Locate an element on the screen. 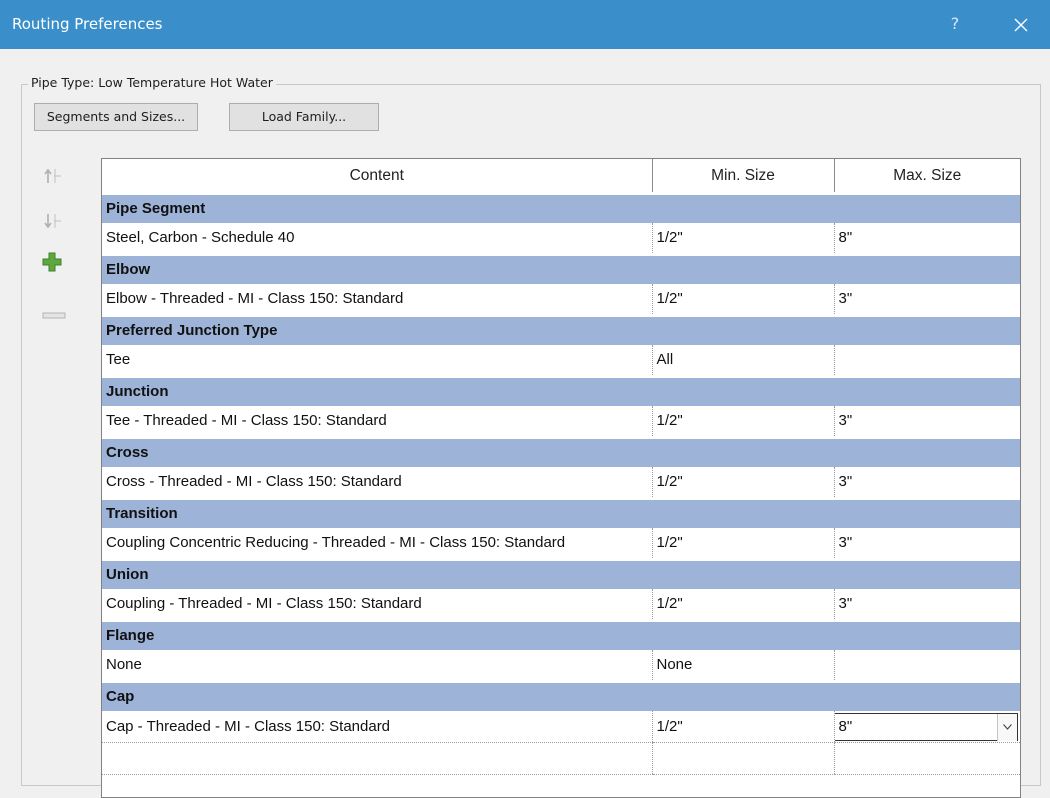 Image resolution: width=1050 pixels, height=798 pixels. content-cell is located at coordinates (377, 758).